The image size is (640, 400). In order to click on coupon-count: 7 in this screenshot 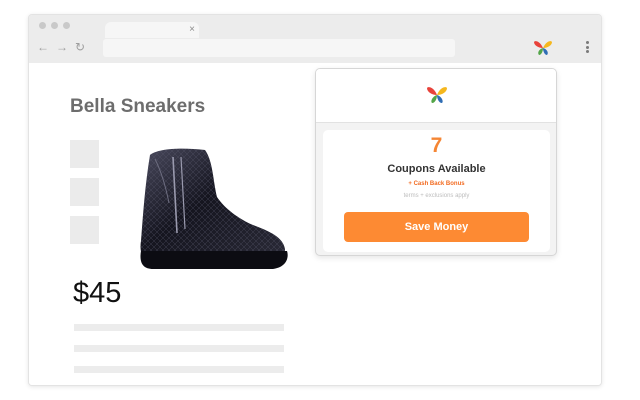, I will do `click(436, 145)`.